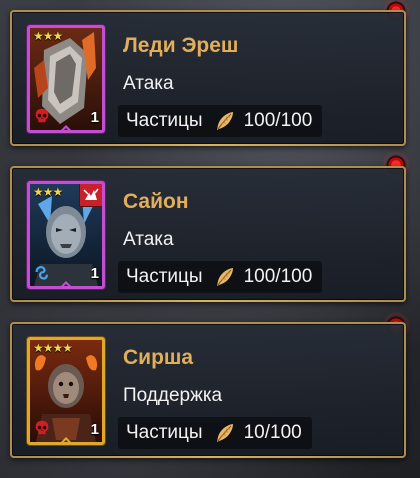 This screenshot has height=478, width=420. Describe the element at coordinates (272, 432) in the screenshot. I see `particles-value: 10/100` at that location.